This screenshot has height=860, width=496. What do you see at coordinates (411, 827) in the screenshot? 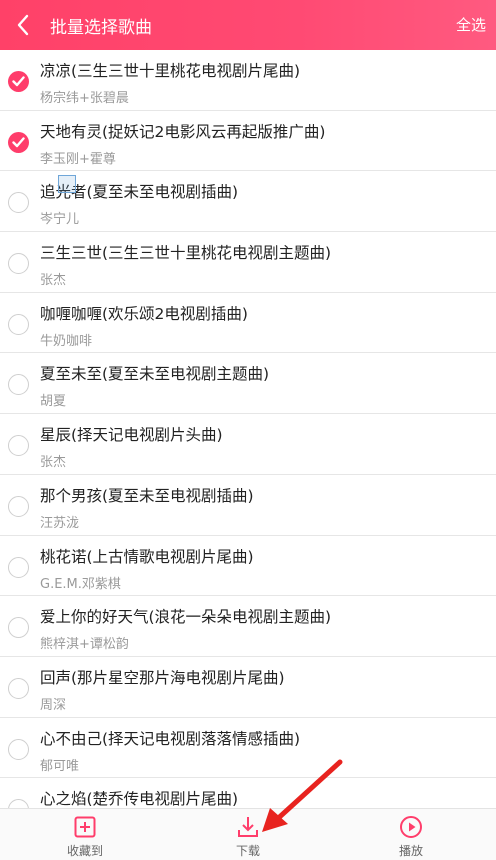
I see `play-circle-icon` at bounding box center [411, 827].